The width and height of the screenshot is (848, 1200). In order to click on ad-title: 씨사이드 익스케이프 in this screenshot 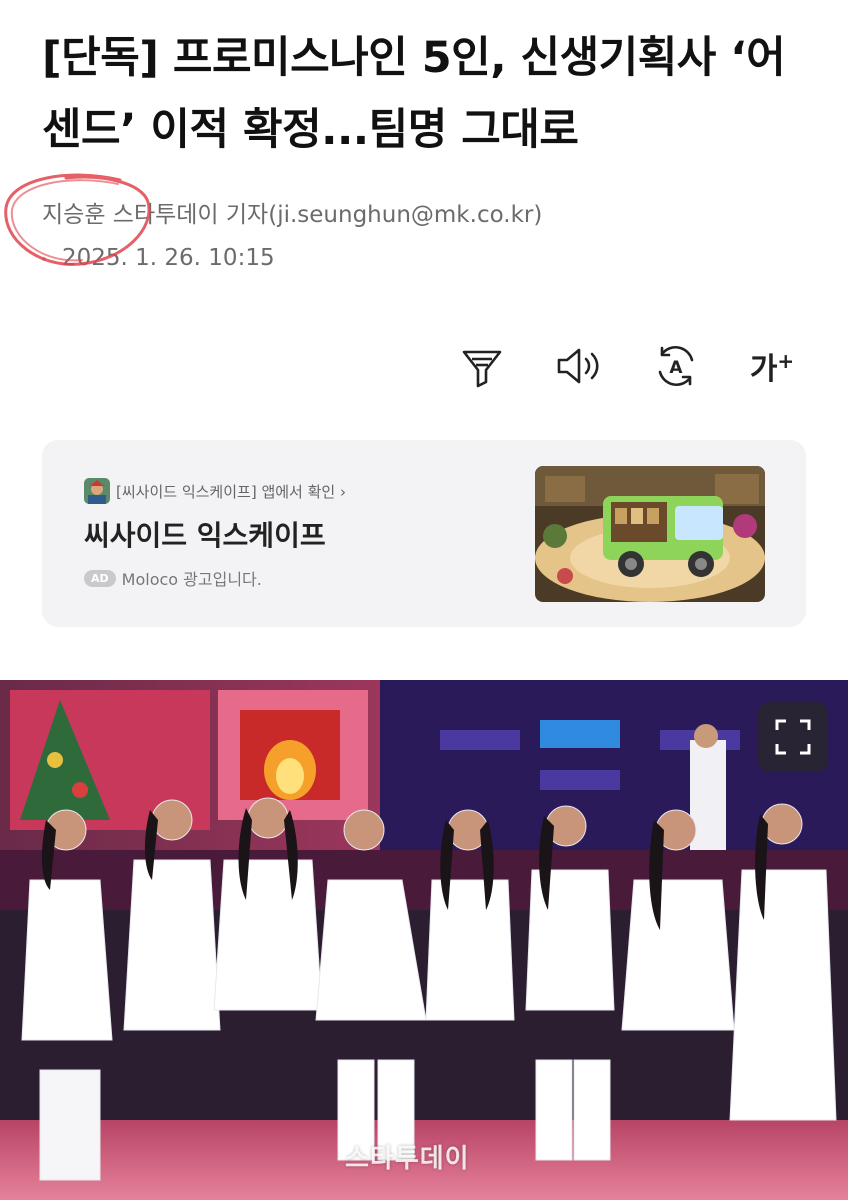, I will do `click(205, 534)`.